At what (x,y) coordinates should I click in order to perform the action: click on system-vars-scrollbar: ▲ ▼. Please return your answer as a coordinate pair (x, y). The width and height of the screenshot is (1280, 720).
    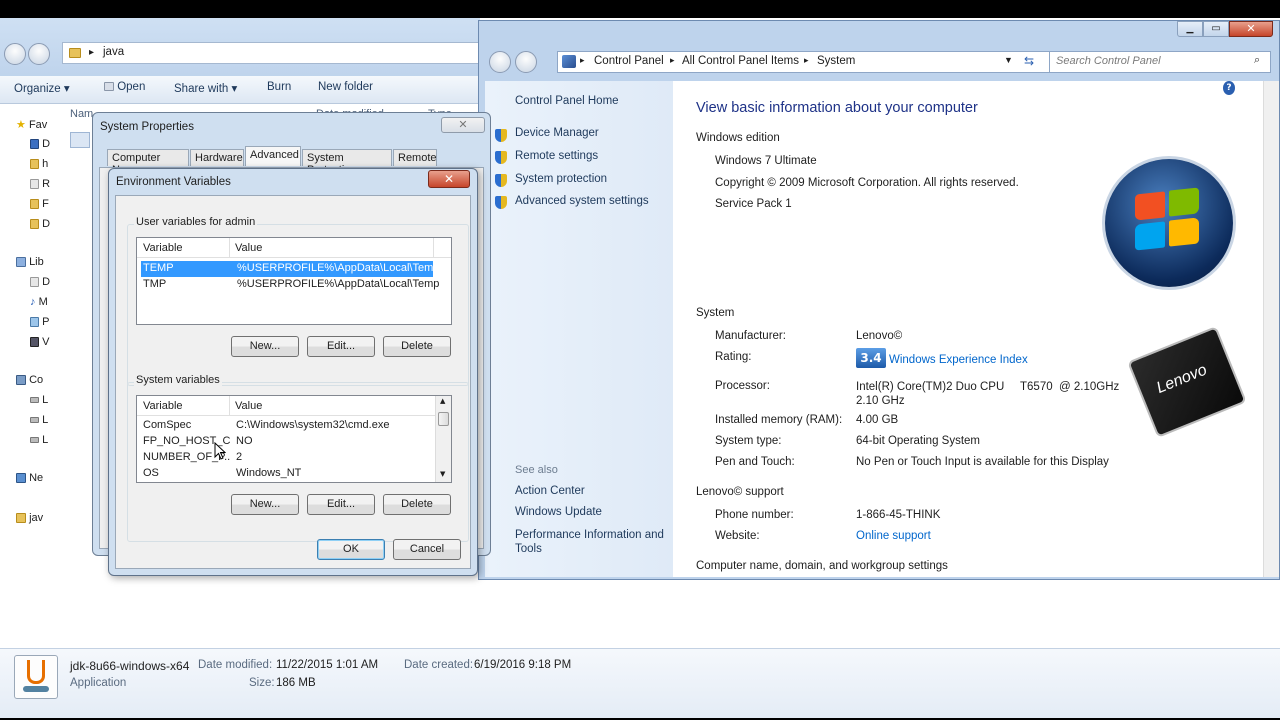
    Looking at the image, I should click on (443, 439).